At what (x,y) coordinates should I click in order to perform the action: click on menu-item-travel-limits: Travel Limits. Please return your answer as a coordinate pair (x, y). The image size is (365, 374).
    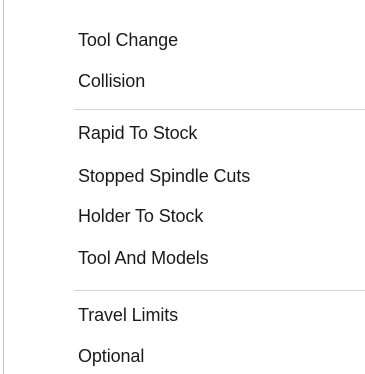
    Looking at the image, I should click on (184, 315).